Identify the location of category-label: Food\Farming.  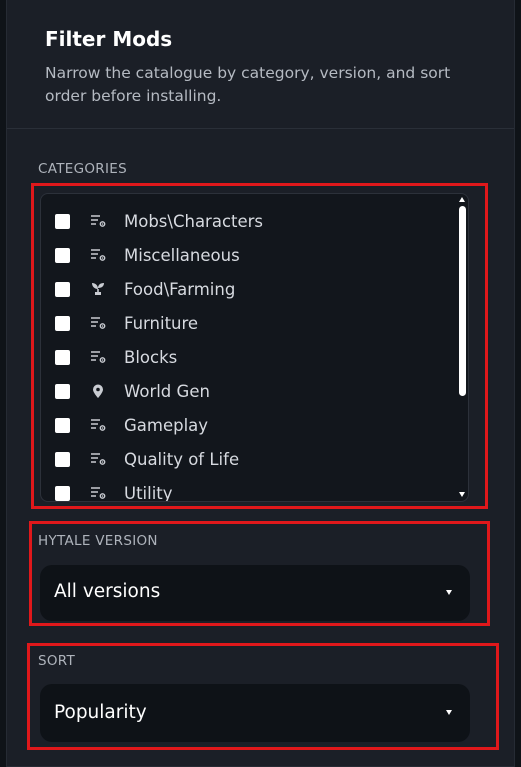
(180, 289).